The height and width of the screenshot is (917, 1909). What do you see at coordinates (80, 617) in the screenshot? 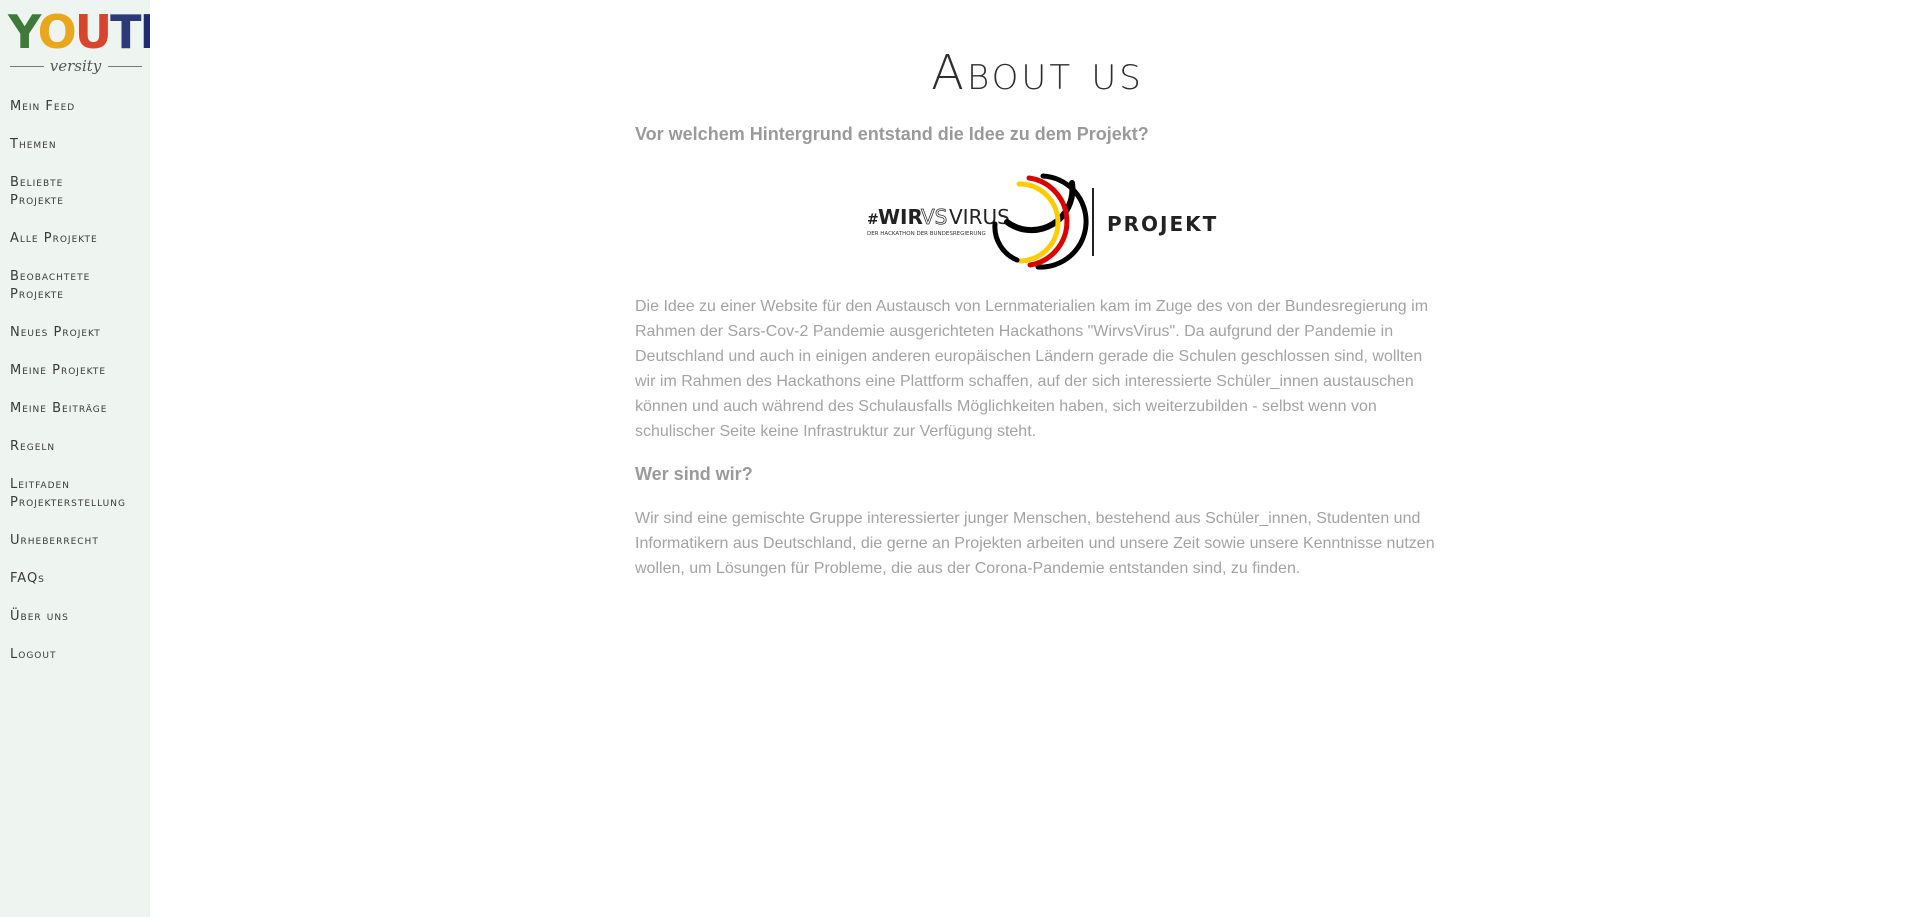
I see `sidebar-item-ueber-uns: Über uns` at bounding box center [80, 617].